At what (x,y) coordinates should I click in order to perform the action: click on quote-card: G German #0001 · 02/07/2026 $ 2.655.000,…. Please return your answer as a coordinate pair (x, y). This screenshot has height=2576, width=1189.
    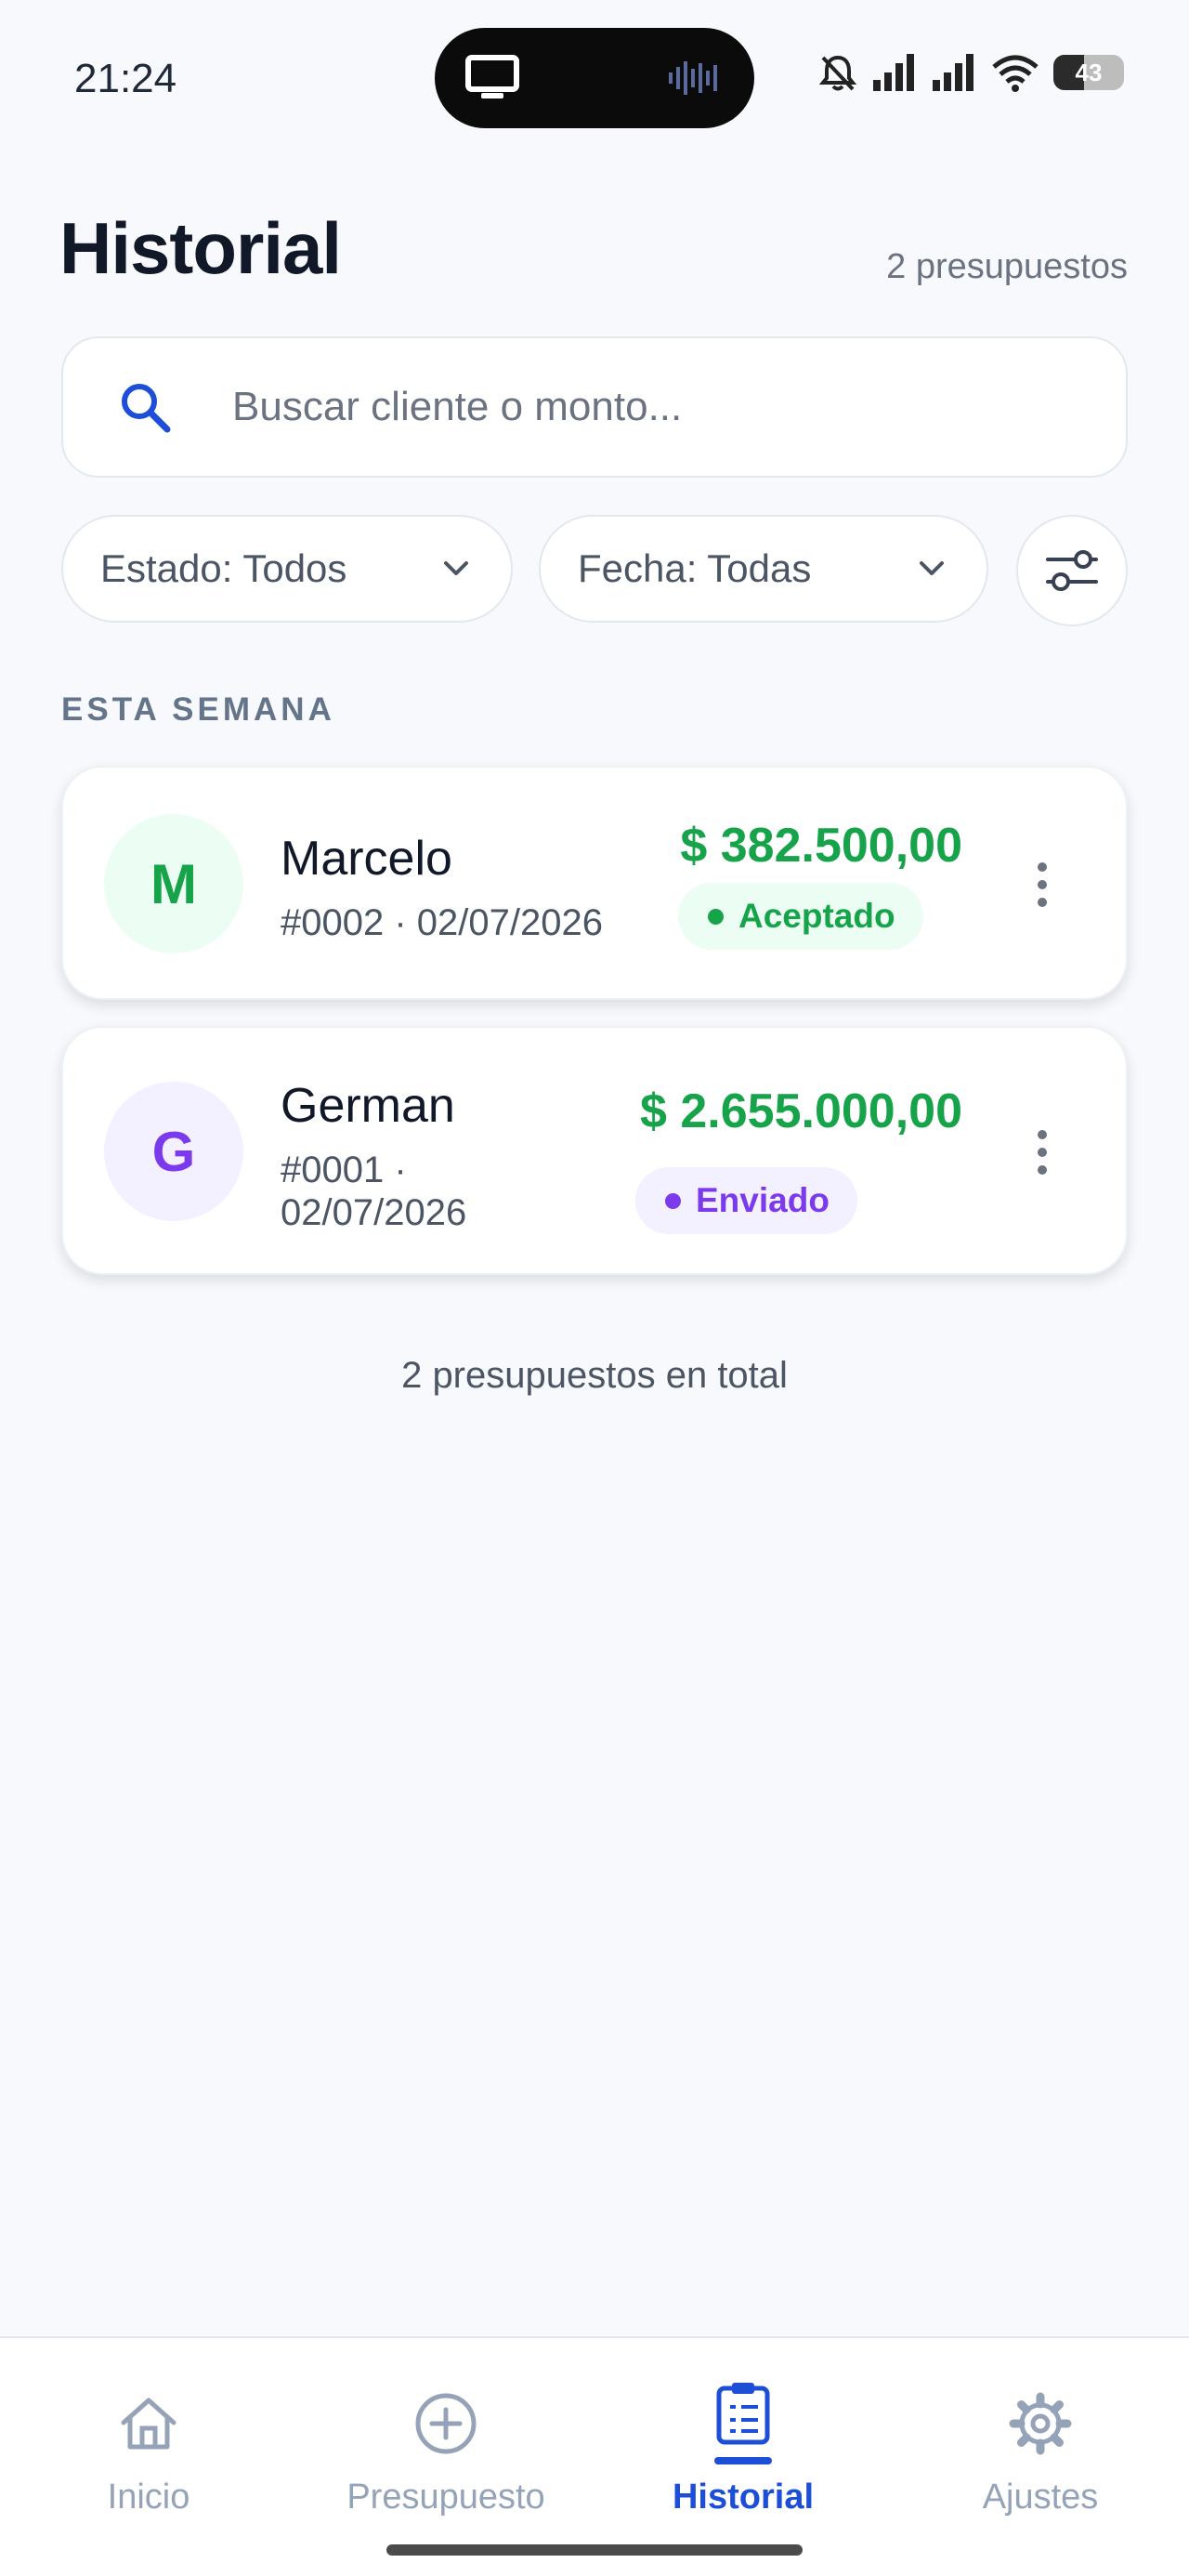
    Looking at the image, I should click on (594, 1150).